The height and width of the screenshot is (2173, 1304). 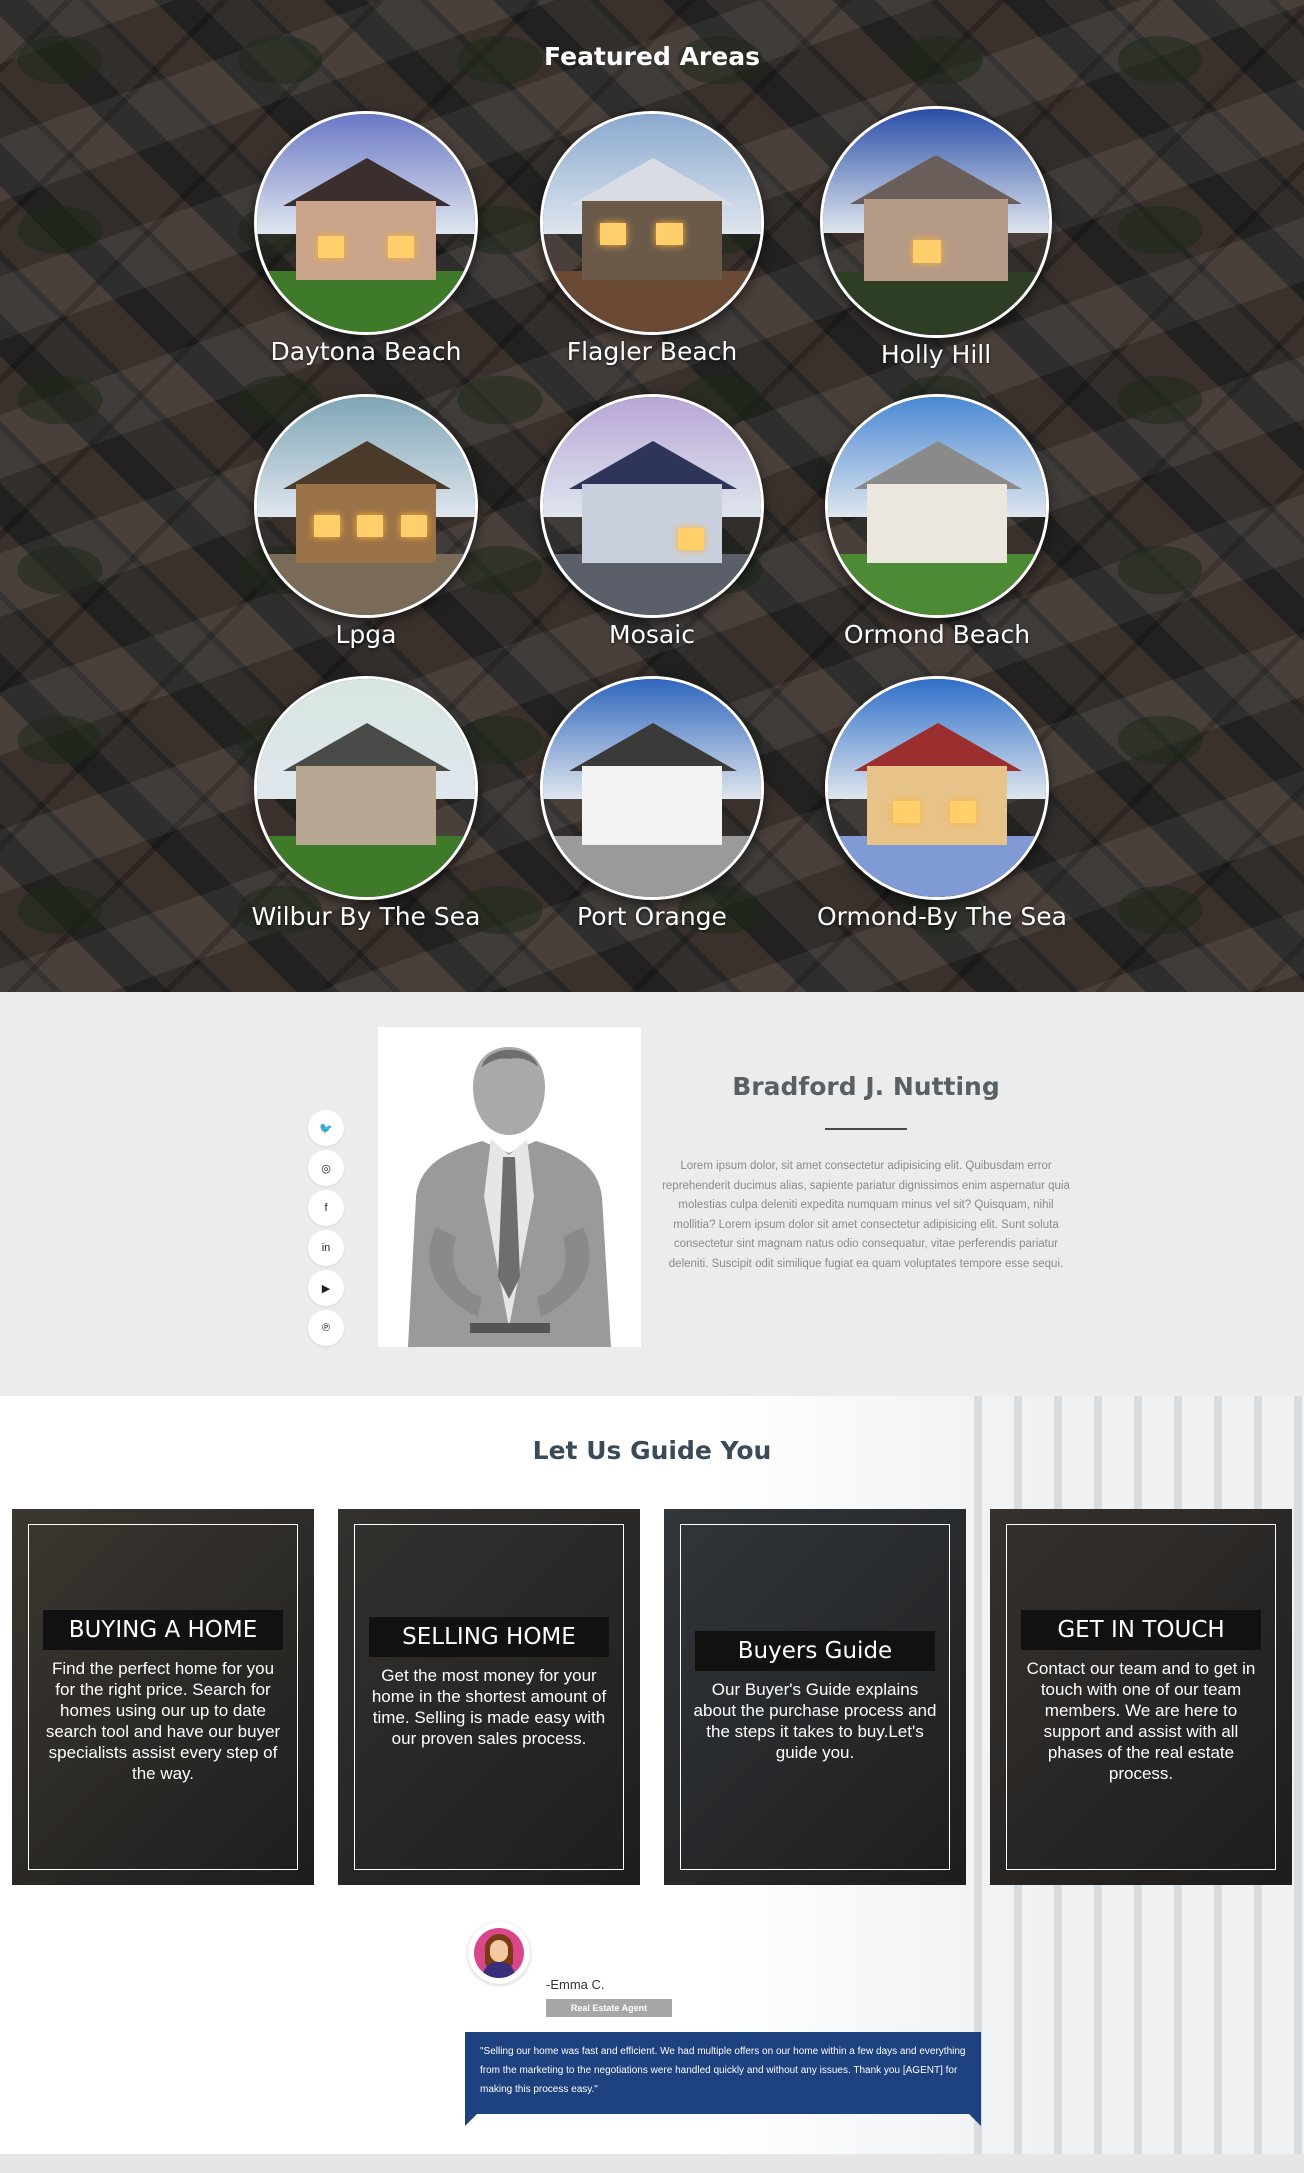 I want to click on agent-name: Bradford J. Nutting, so click(x=866, y=1086).